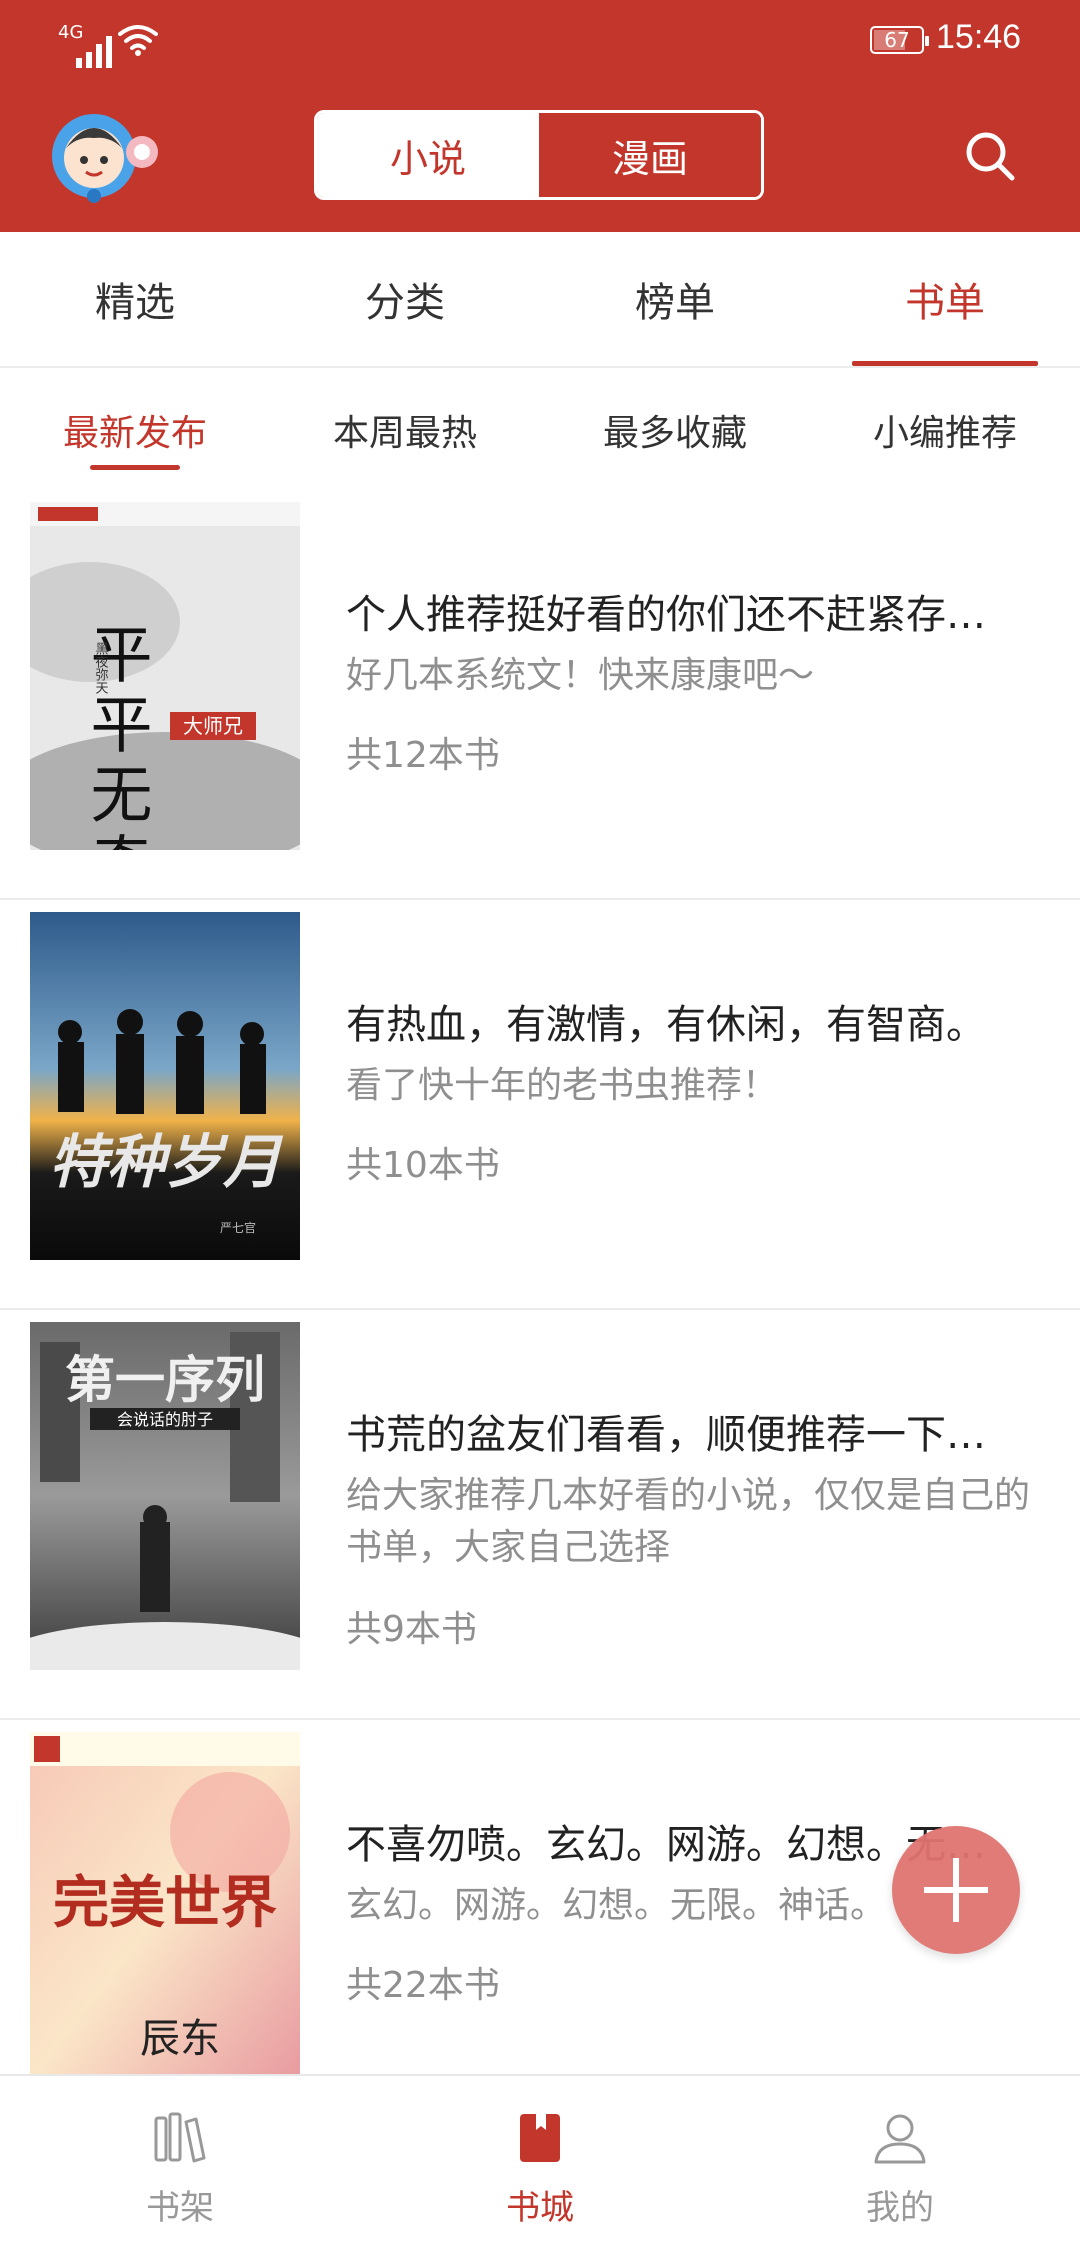 The width and height of the screenshot is (1080, 2244). Describe the element at coordinates (180, 2208) in the screenshot. I see `nav-label: 书架` at that location.